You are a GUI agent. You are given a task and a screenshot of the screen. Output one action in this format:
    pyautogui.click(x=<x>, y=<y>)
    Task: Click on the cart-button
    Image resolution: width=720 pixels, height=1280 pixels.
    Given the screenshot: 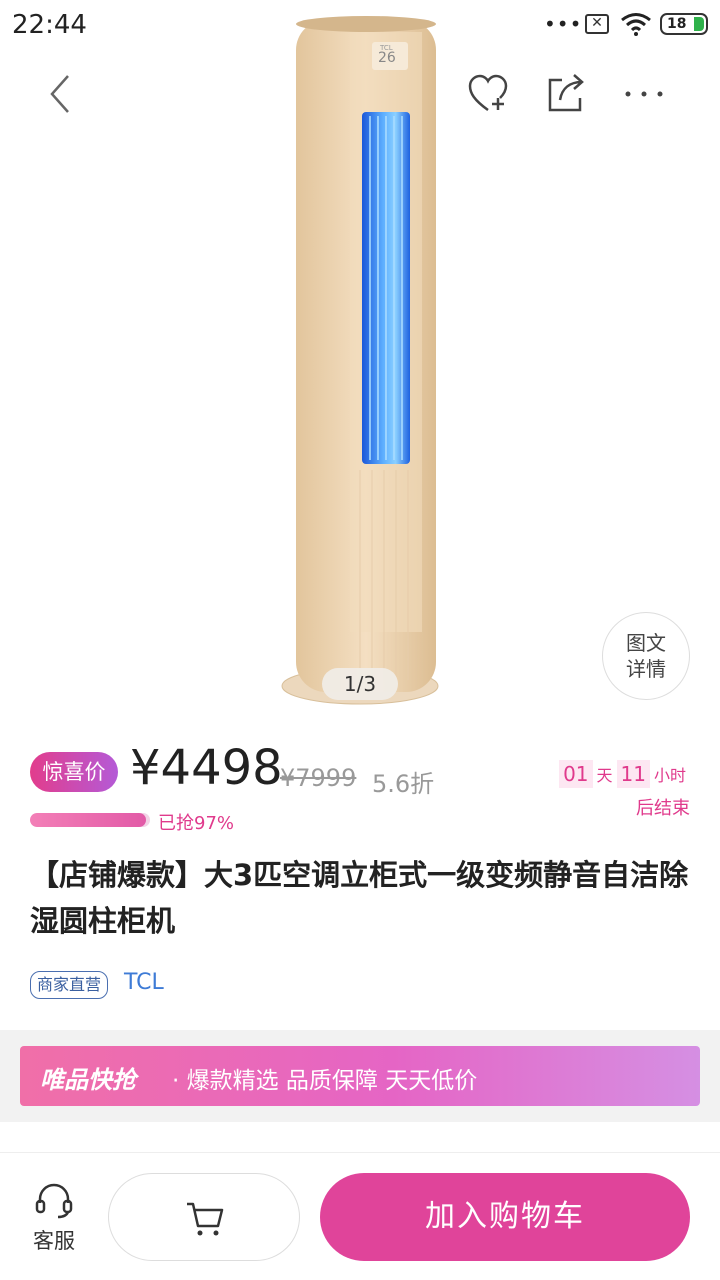 What is the action you would take?
    pyautogui.click(x=204, y=1217)
    